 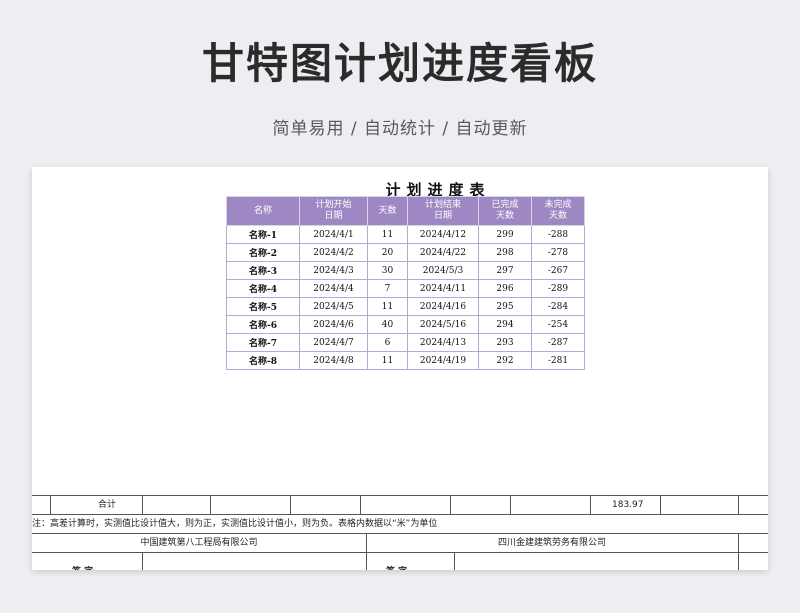 What do you see at coordinates (558, 270) in the screenshot?
I see `cell-remaining-days: -267` at bounding box center [558, 270].